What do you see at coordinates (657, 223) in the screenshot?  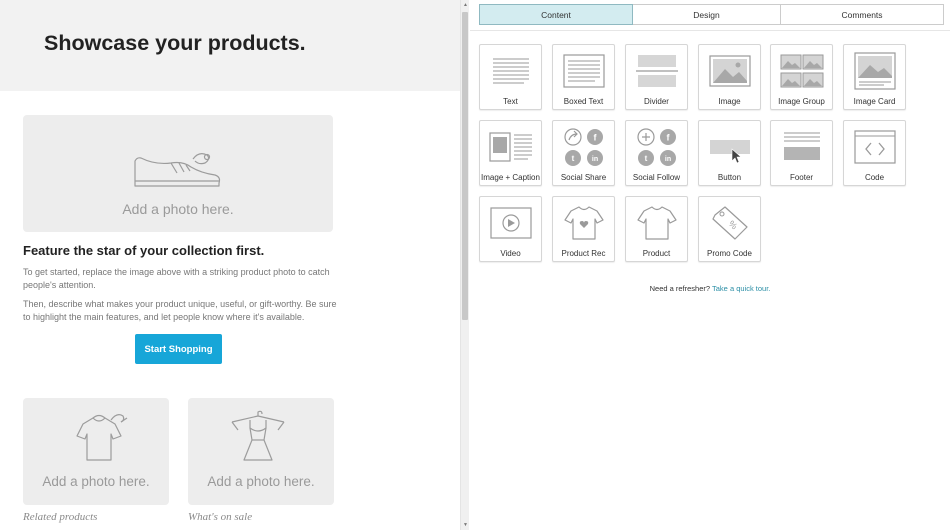 I see `product-icon` at bounding box center [657, 223].